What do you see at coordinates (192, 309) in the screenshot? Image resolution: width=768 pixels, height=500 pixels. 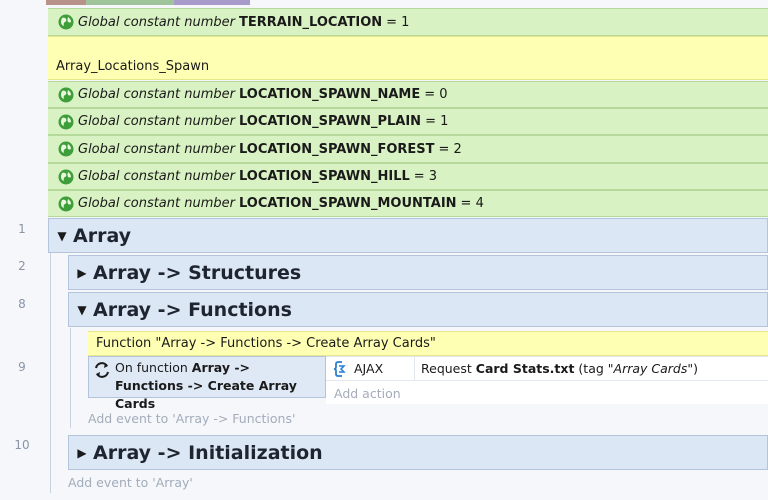 I see `group-title: Array -> Functions` at bounding box center [192, 309].